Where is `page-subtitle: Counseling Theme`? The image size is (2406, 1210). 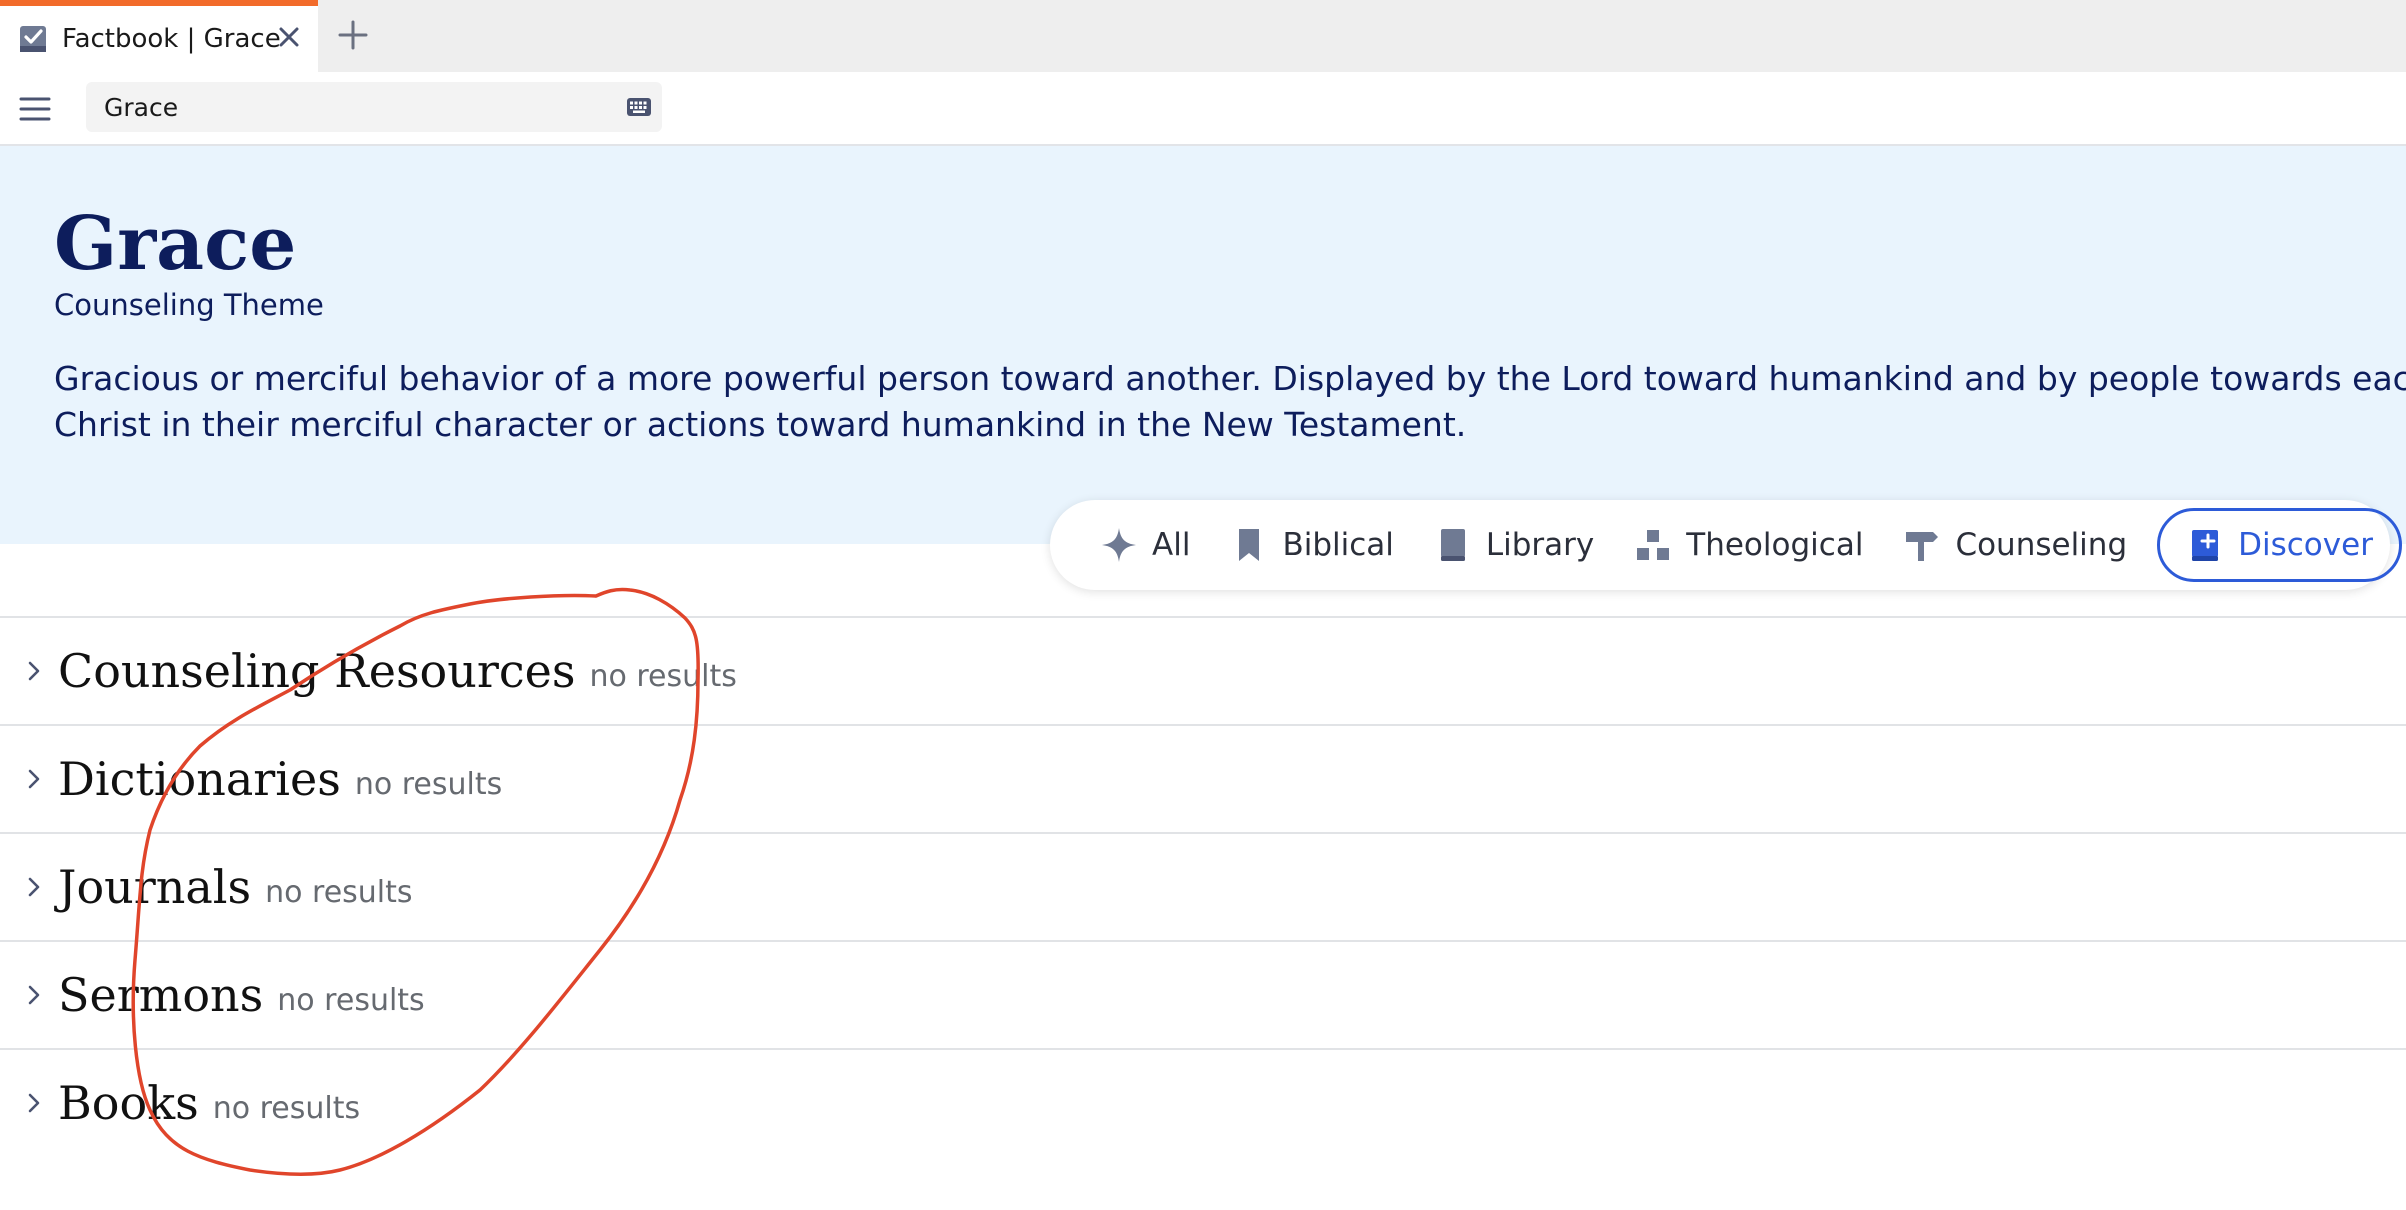 page-subtitle: Counseling Theme is located at coordinates (189, 305).